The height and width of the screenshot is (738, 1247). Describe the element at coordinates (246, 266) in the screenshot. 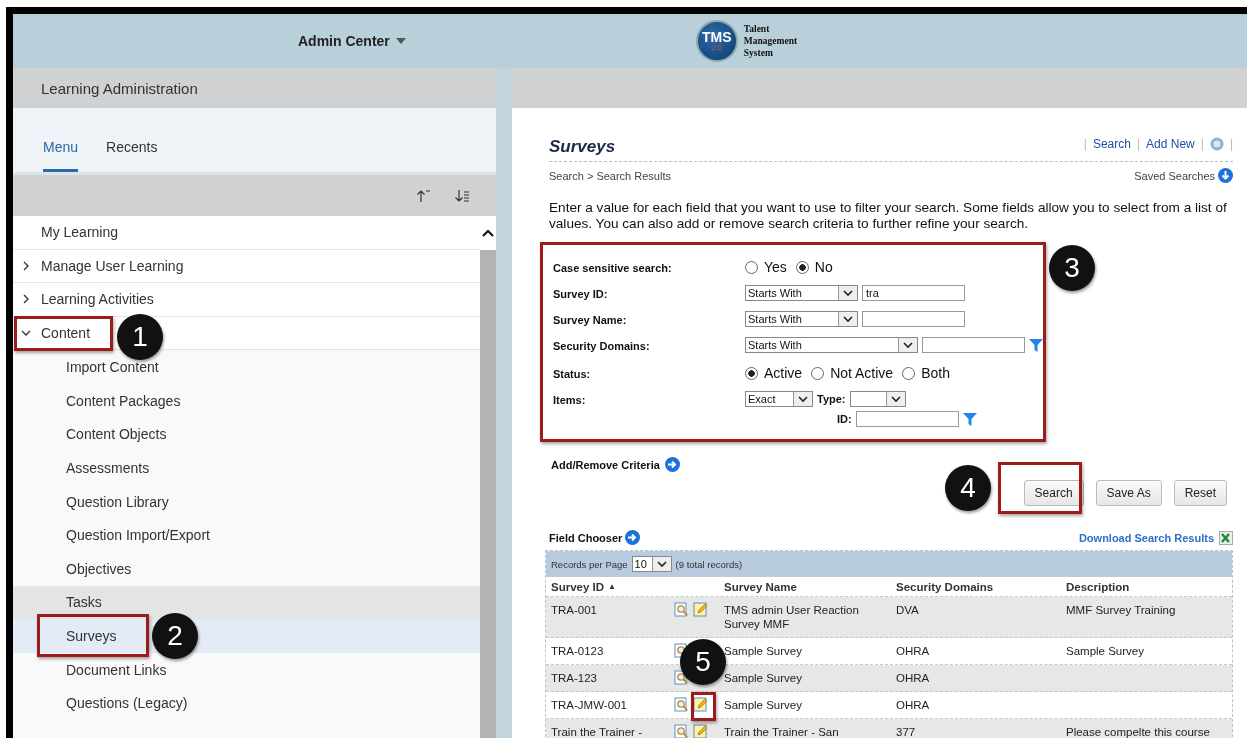

I see `menu-item: Manage User Learning` at that location.